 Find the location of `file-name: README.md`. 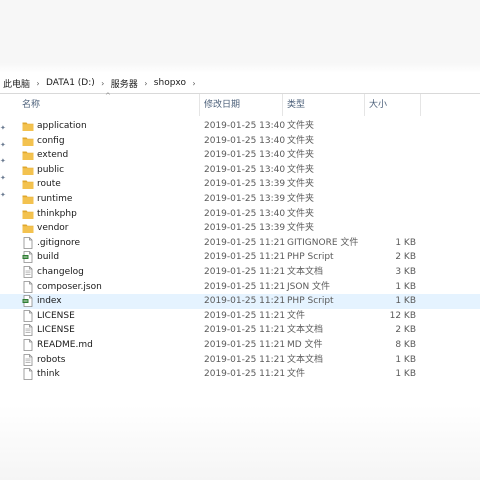

file-name: README.md is located at coordinates (65, 344).